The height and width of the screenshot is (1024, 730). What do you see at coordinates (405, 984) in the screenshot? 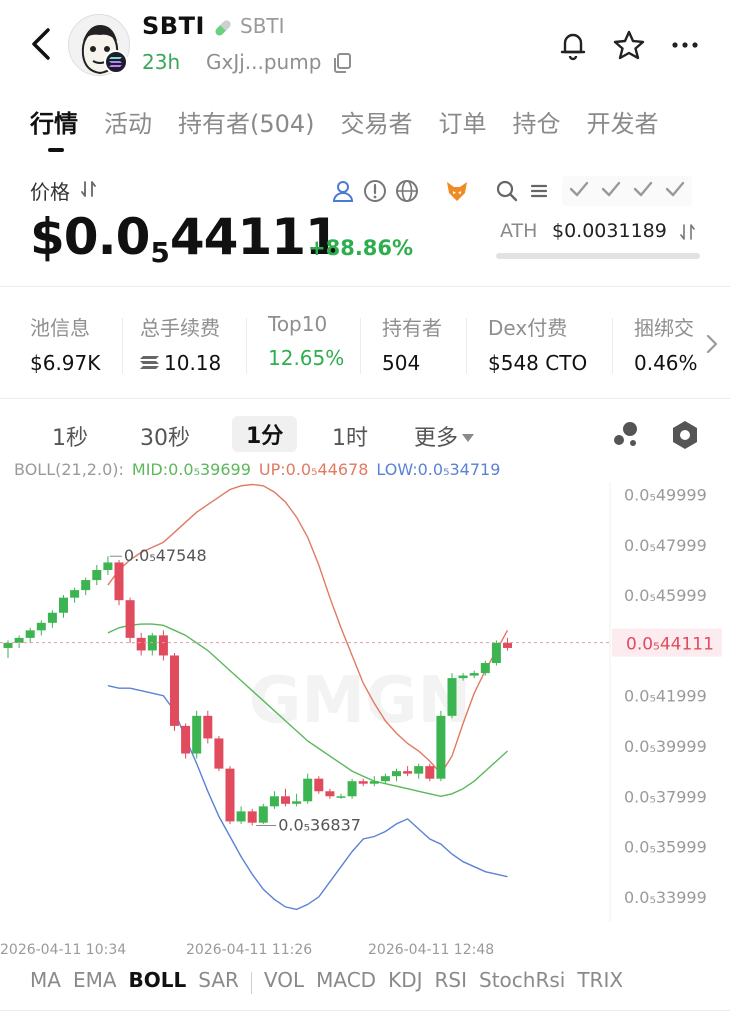
I see `indicator-kdj: KDJ` at bounding box center [405, 984].